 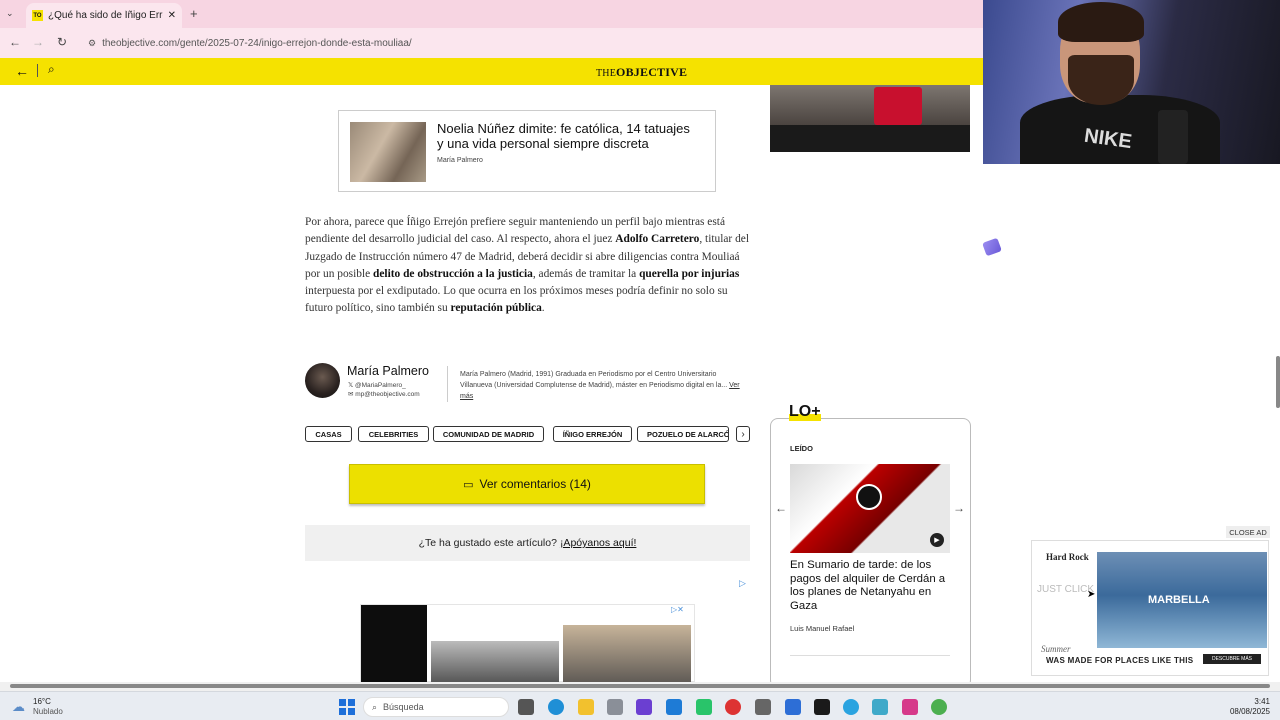 I want to click on side-ad-cta: DESCUBRE MÁS, so click(x=1232, y=659).